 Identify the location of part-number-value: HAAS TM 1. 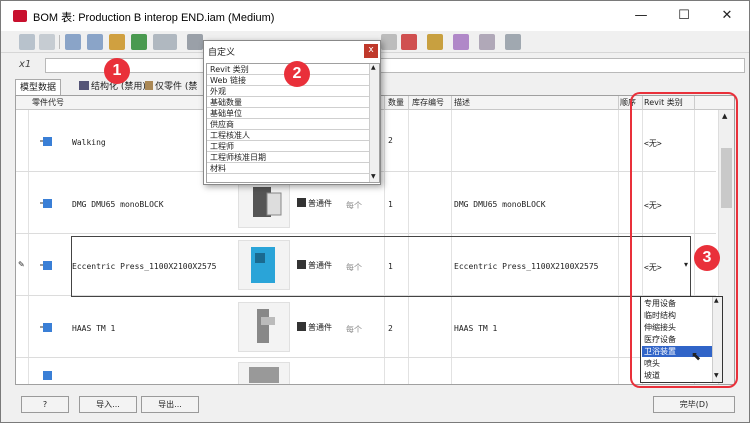
(94, 328).